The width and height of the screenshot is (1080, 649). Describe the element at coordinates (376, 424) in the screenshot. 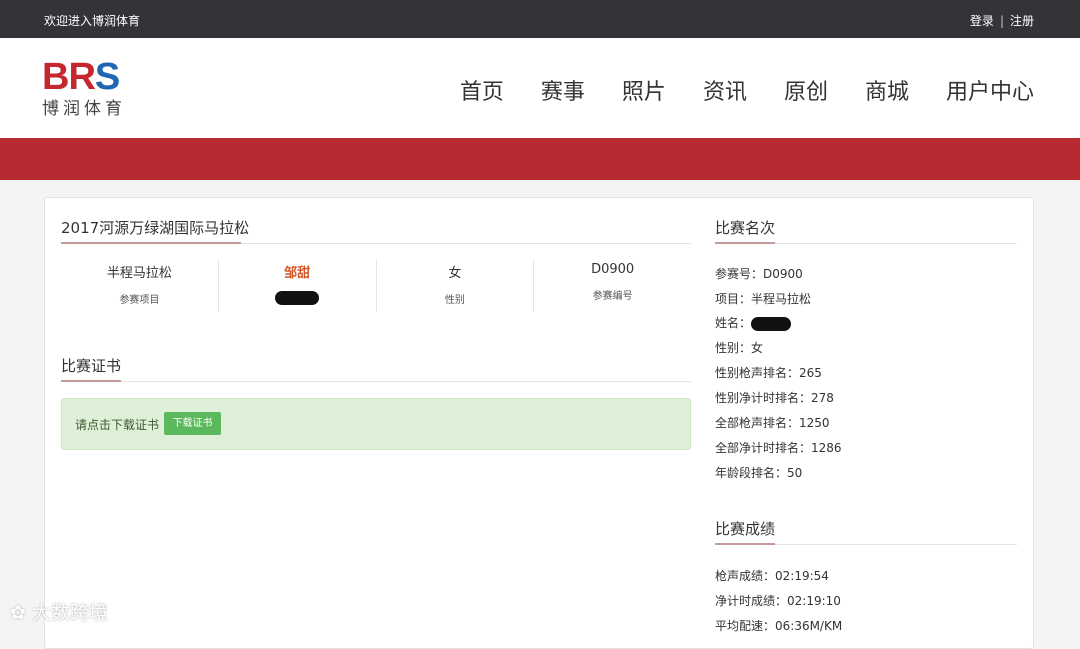

I see `certificate-notice: 请点击下载证书 下载证书` at that location.